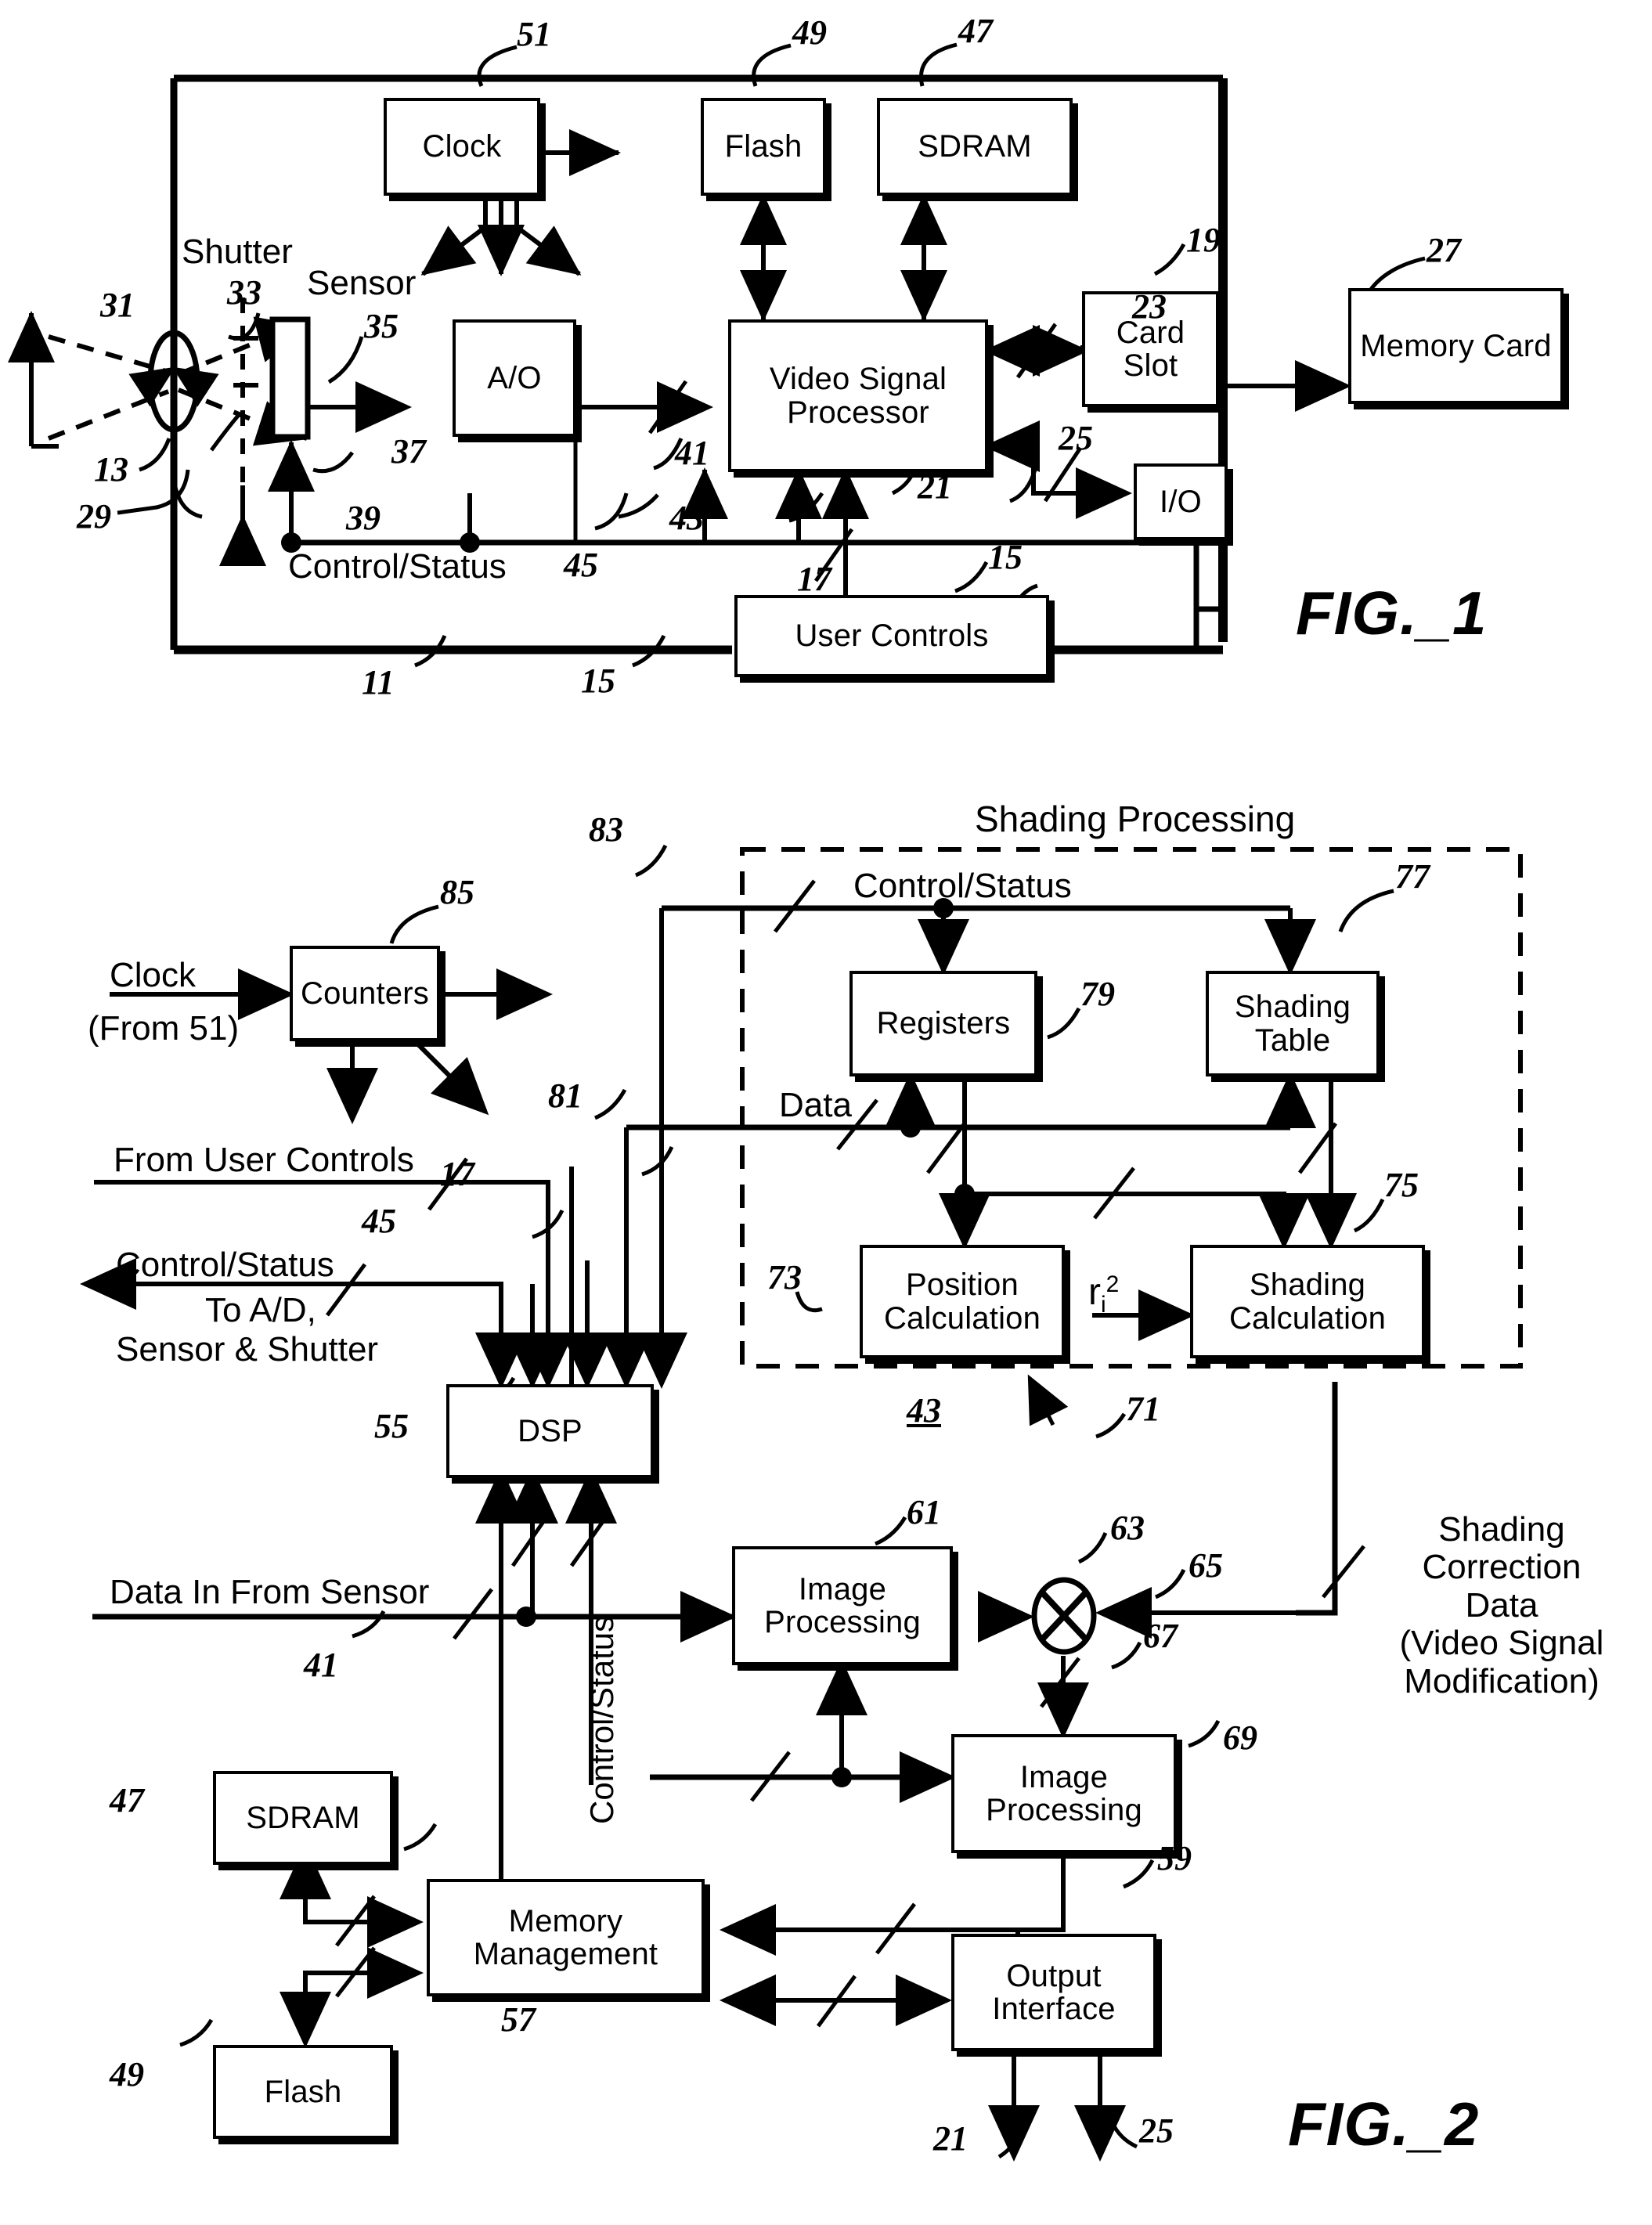  I want to click on block-card-slot-label: Card Slot, so click(1150, 349).